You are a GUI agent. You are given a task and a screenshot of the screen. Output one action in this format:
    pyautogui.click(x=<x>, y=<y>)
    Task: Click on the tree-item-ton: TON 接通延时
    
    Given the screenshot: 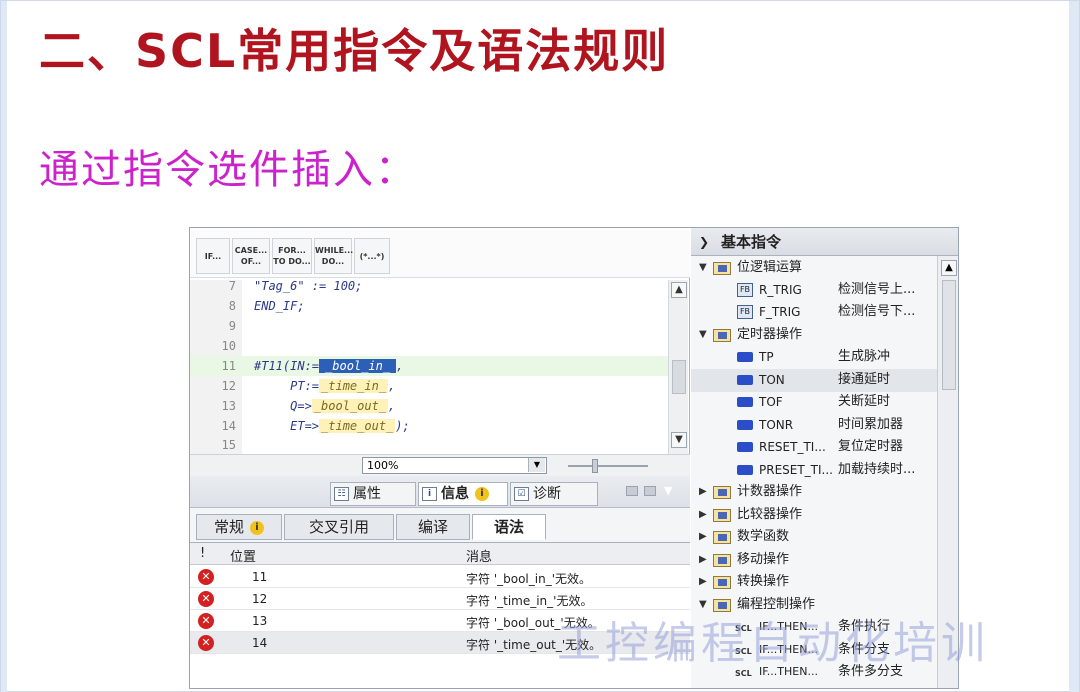 What is the action you would take?
    pyautogui.click(x=814, y=380)
    